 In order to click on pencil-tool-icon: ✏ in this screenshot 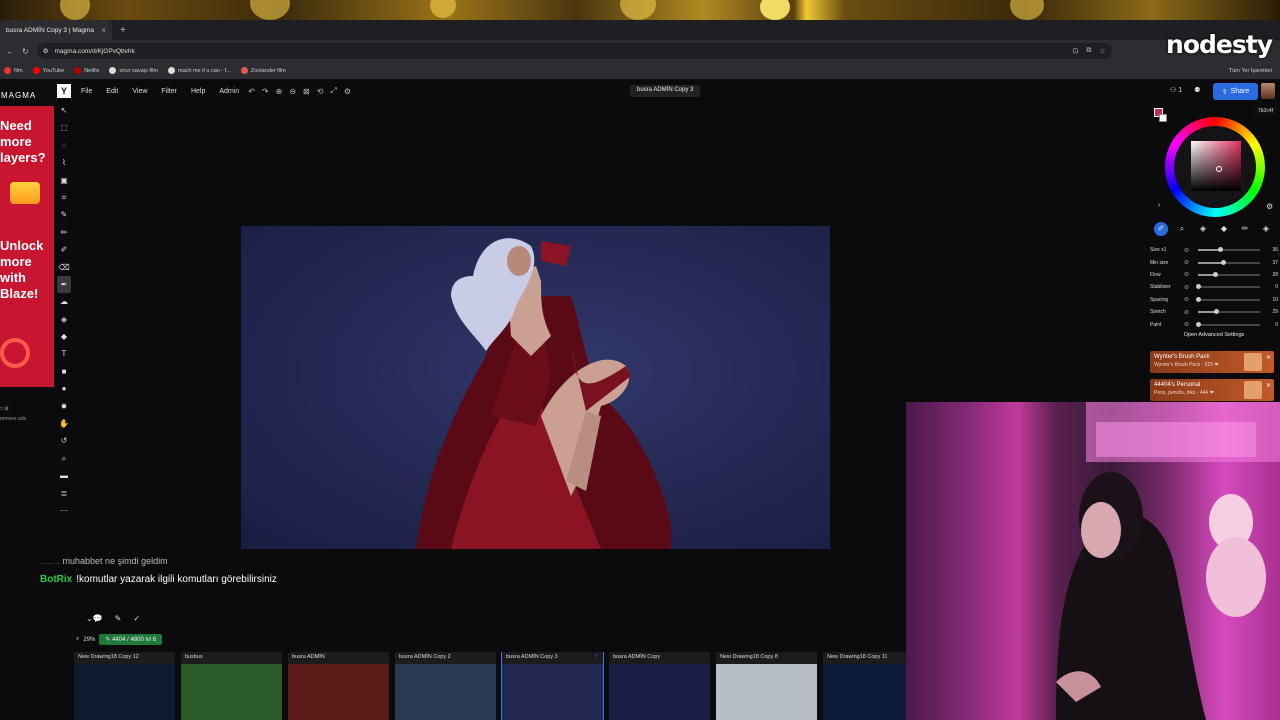, I will do `click(64, 232)`.